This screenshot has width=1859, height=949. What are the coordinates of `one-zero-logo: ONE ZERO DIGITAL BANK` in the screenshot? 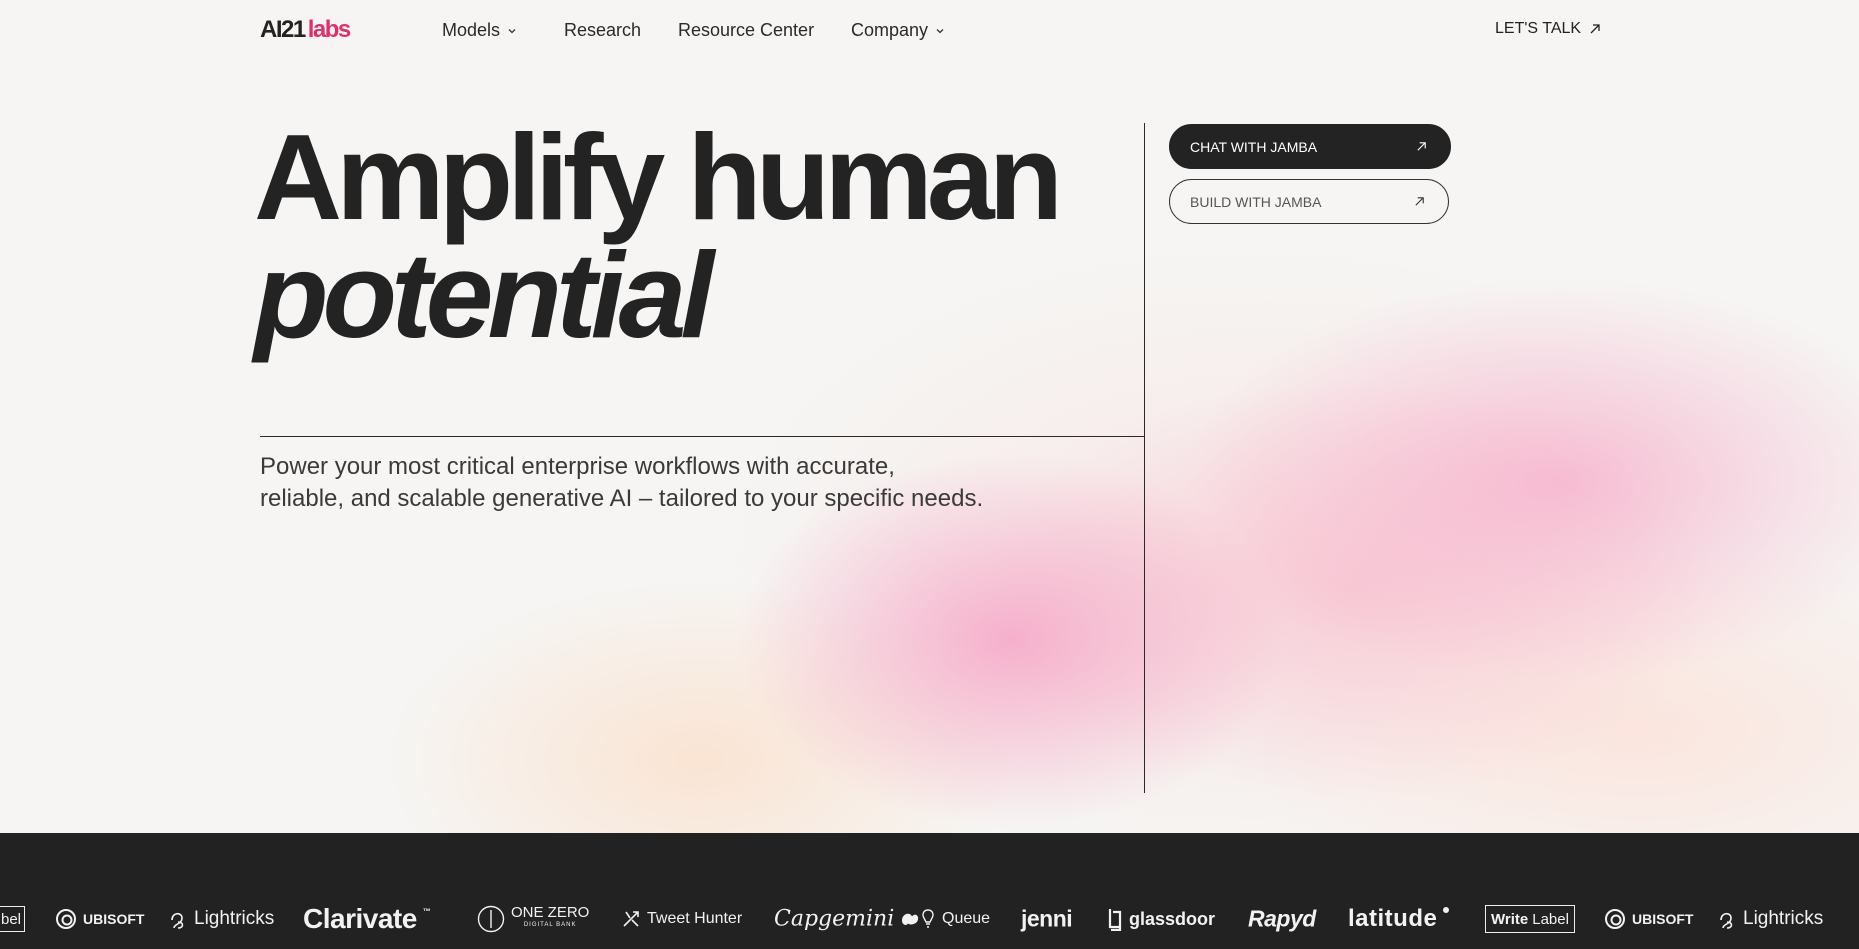 It's located at (533, 919).